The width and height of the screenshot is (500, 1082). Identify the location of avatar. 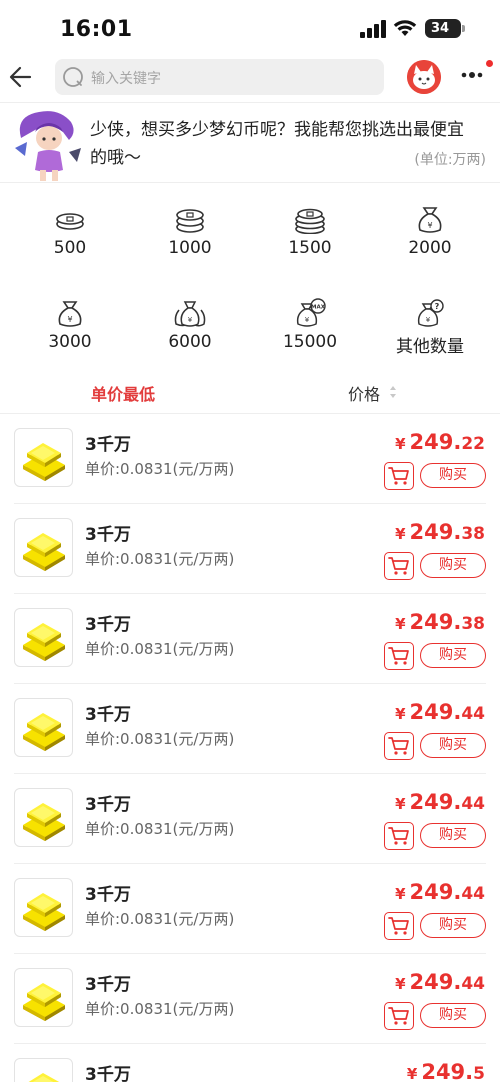
(424, 77).